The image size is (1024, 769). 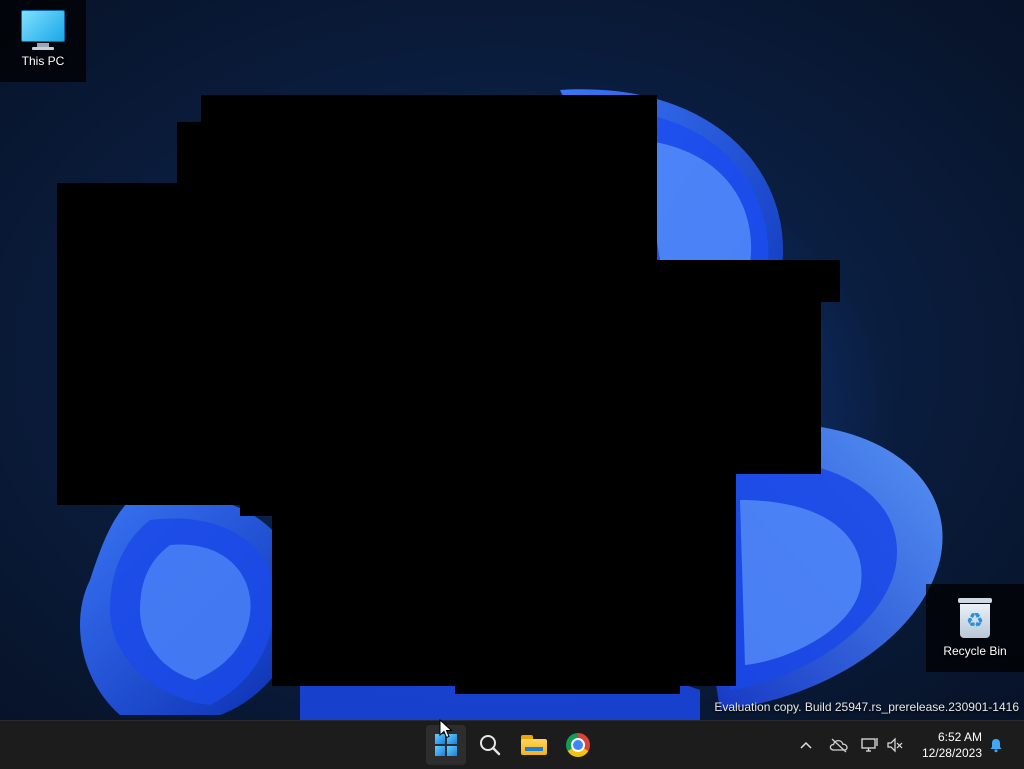 What do you see at coordinates (839, 745) in the screenshot?
I see `onedrive-offline-icon` at bounding box center [839, 745].